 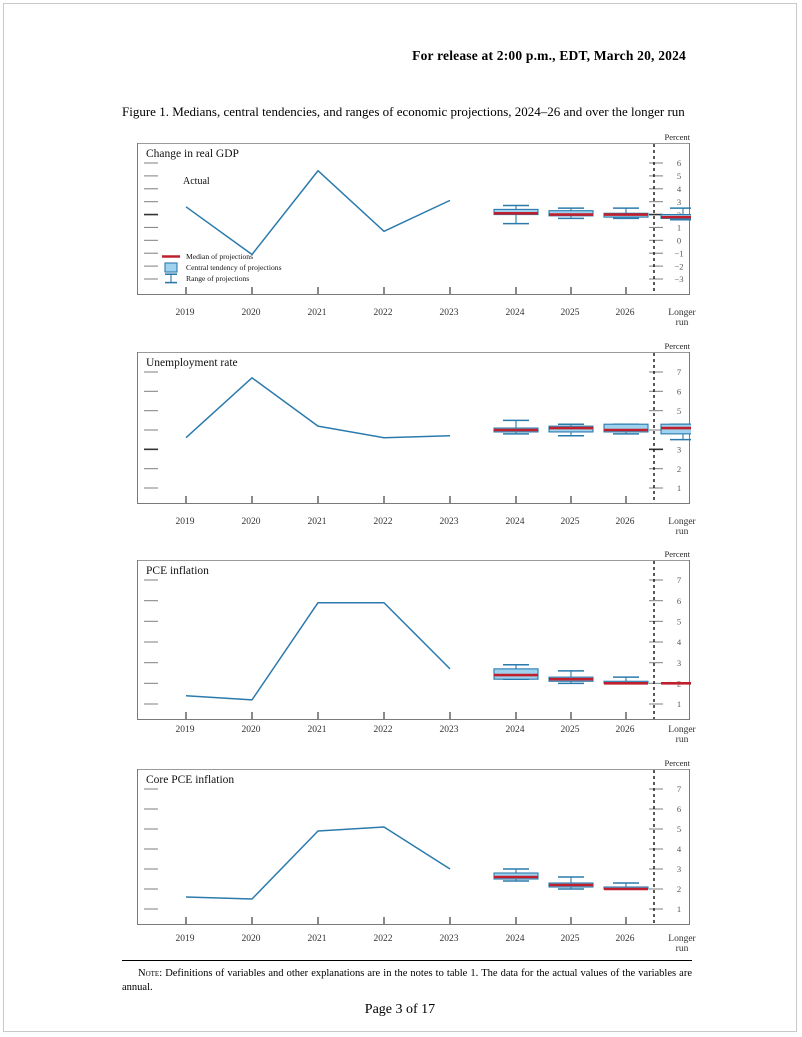 What do you see at coordinates (234, 267) in the screenshot?
I see `legend-label: Central tendency of projections` at bounding box center [234, 267].